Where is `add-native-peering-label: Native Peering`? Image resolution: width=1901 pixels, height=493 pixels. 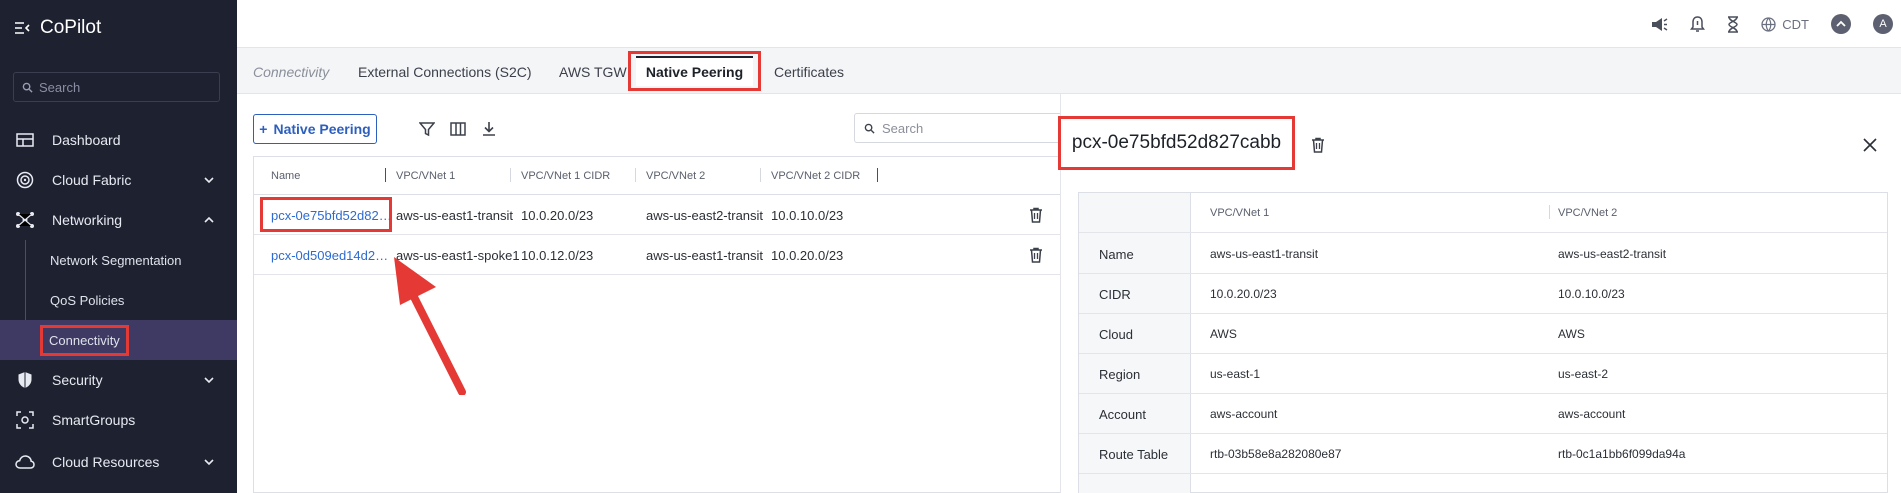
add-native-peering-label: Native Peering is located at coordinates (322, 129).